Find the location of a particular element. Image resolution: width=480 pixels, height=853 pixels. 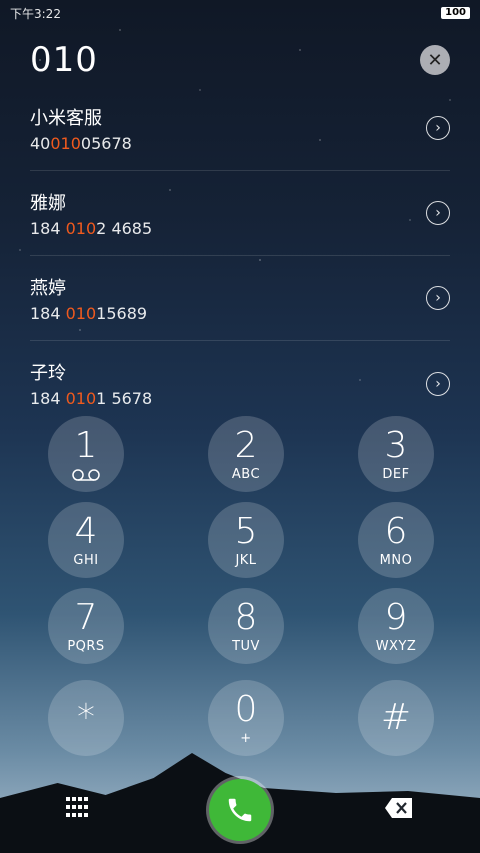

key-8: 8 TUV is located at coordinates (246, 626).